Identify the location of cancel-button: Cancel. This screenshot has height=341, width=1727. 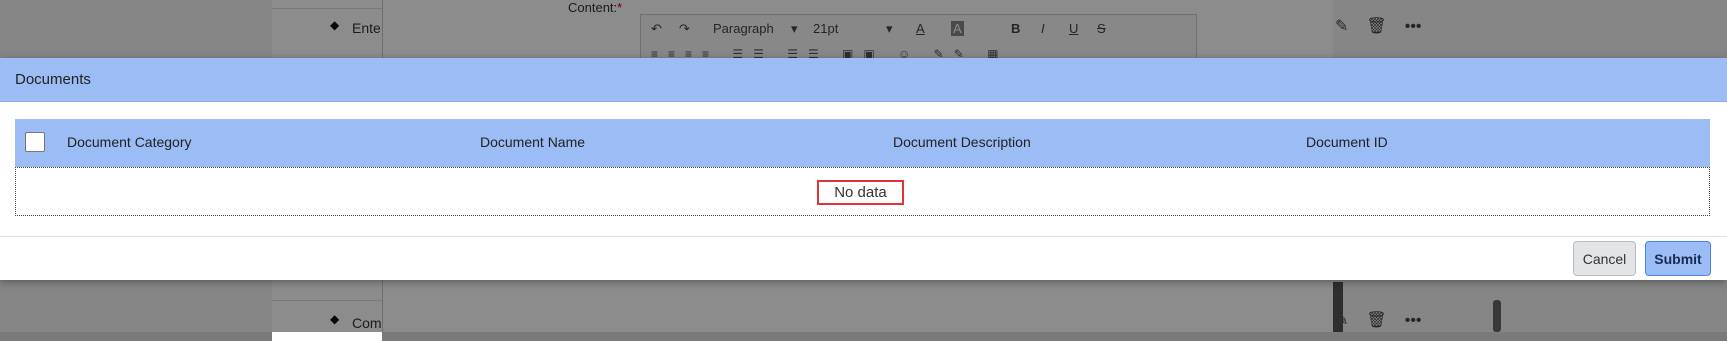
(1604, 258).